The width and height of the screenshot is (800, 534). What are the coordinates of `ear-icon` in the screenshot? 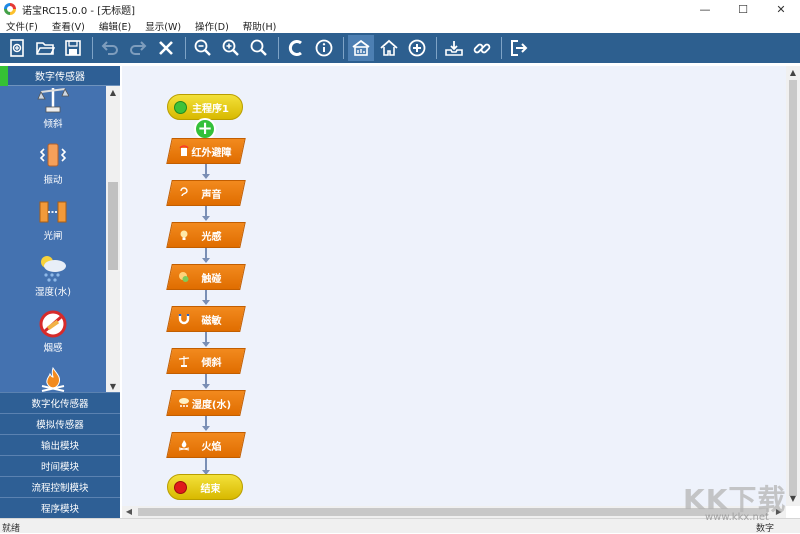 It's located at (184, 193).